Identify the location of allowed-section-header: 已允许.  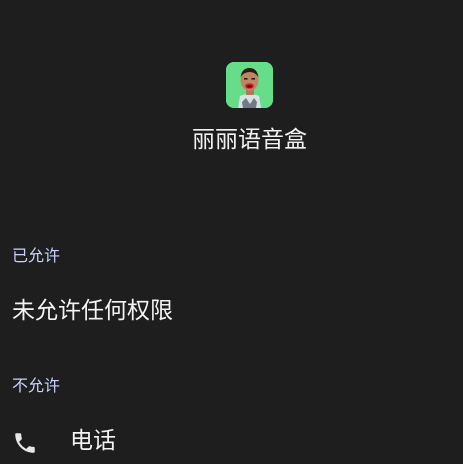
(36, 255).